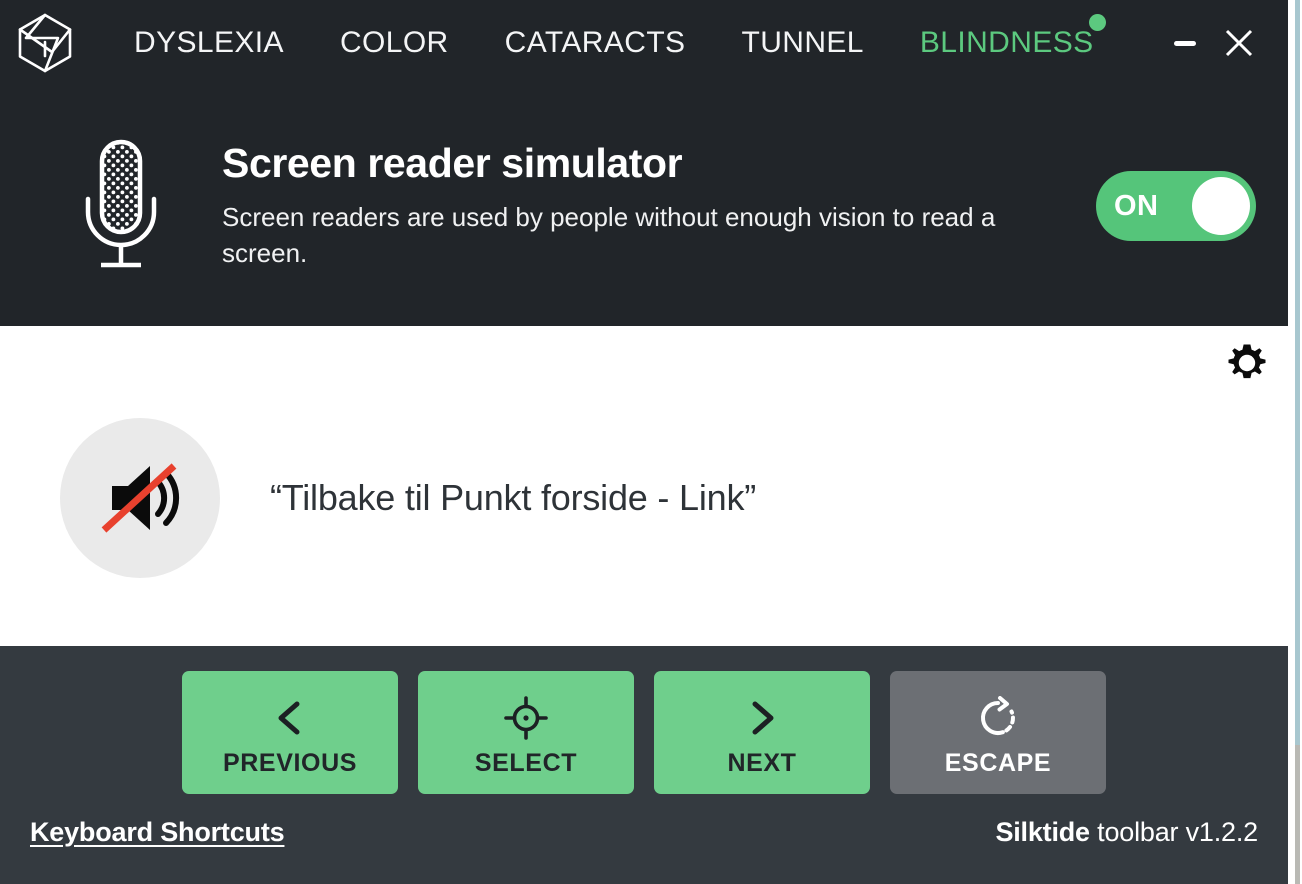  I want to click on screen-reader-announcement: “Tilbake til Punkt forside - Link”, so click(513, 497).